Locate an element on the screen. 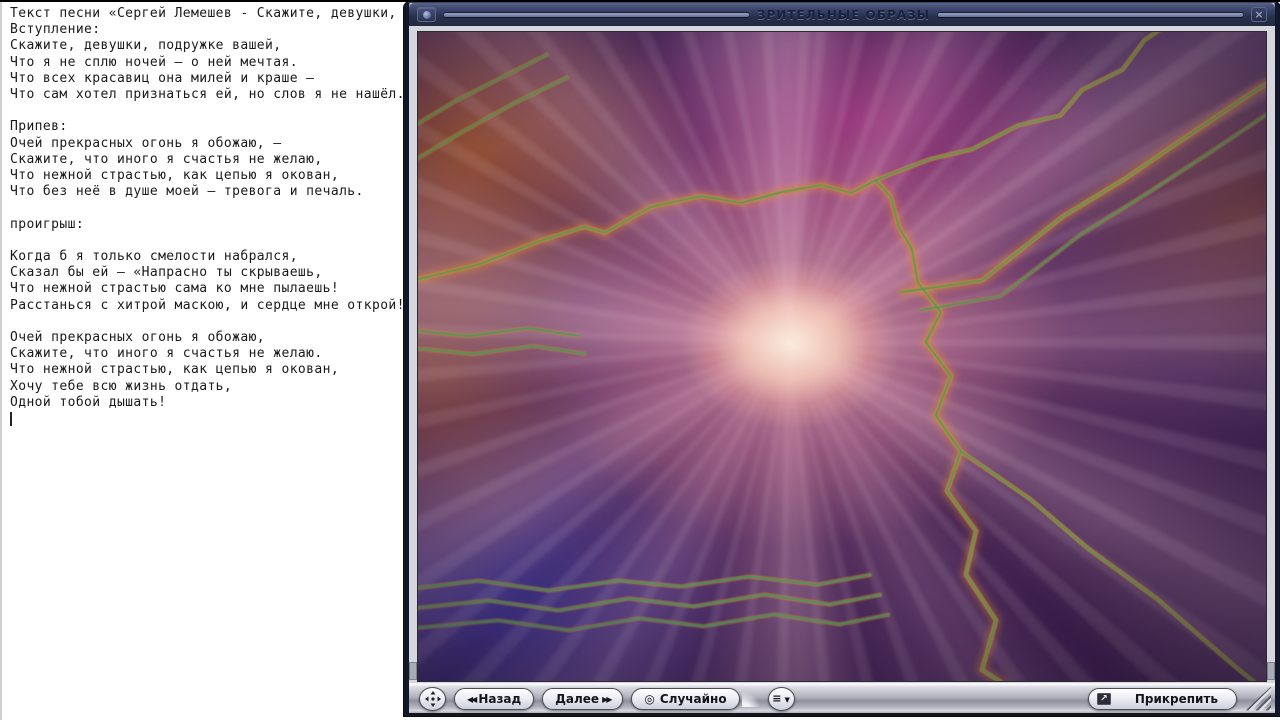  random-button: ◎ Случайно is located at coordinates (685, 698).